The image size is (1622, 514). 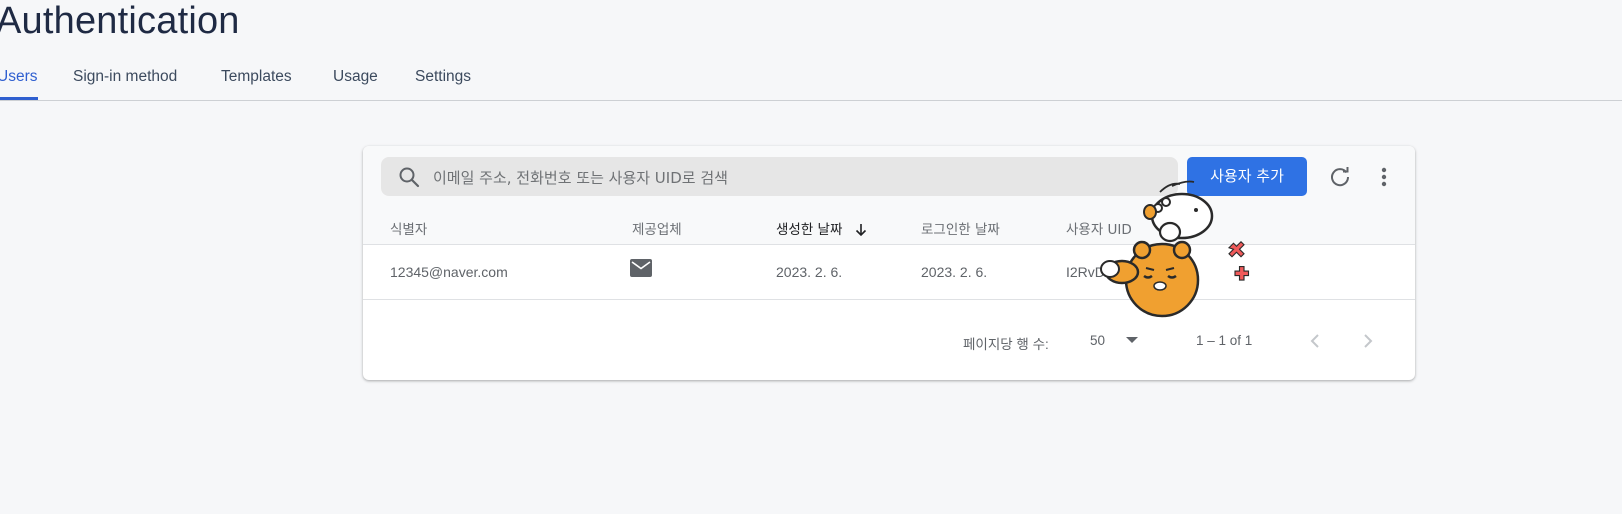 What do you see at coordinates (19, 98) in the screenshot?
I see `active-tab-indicator` at bounding box center [19, 98].